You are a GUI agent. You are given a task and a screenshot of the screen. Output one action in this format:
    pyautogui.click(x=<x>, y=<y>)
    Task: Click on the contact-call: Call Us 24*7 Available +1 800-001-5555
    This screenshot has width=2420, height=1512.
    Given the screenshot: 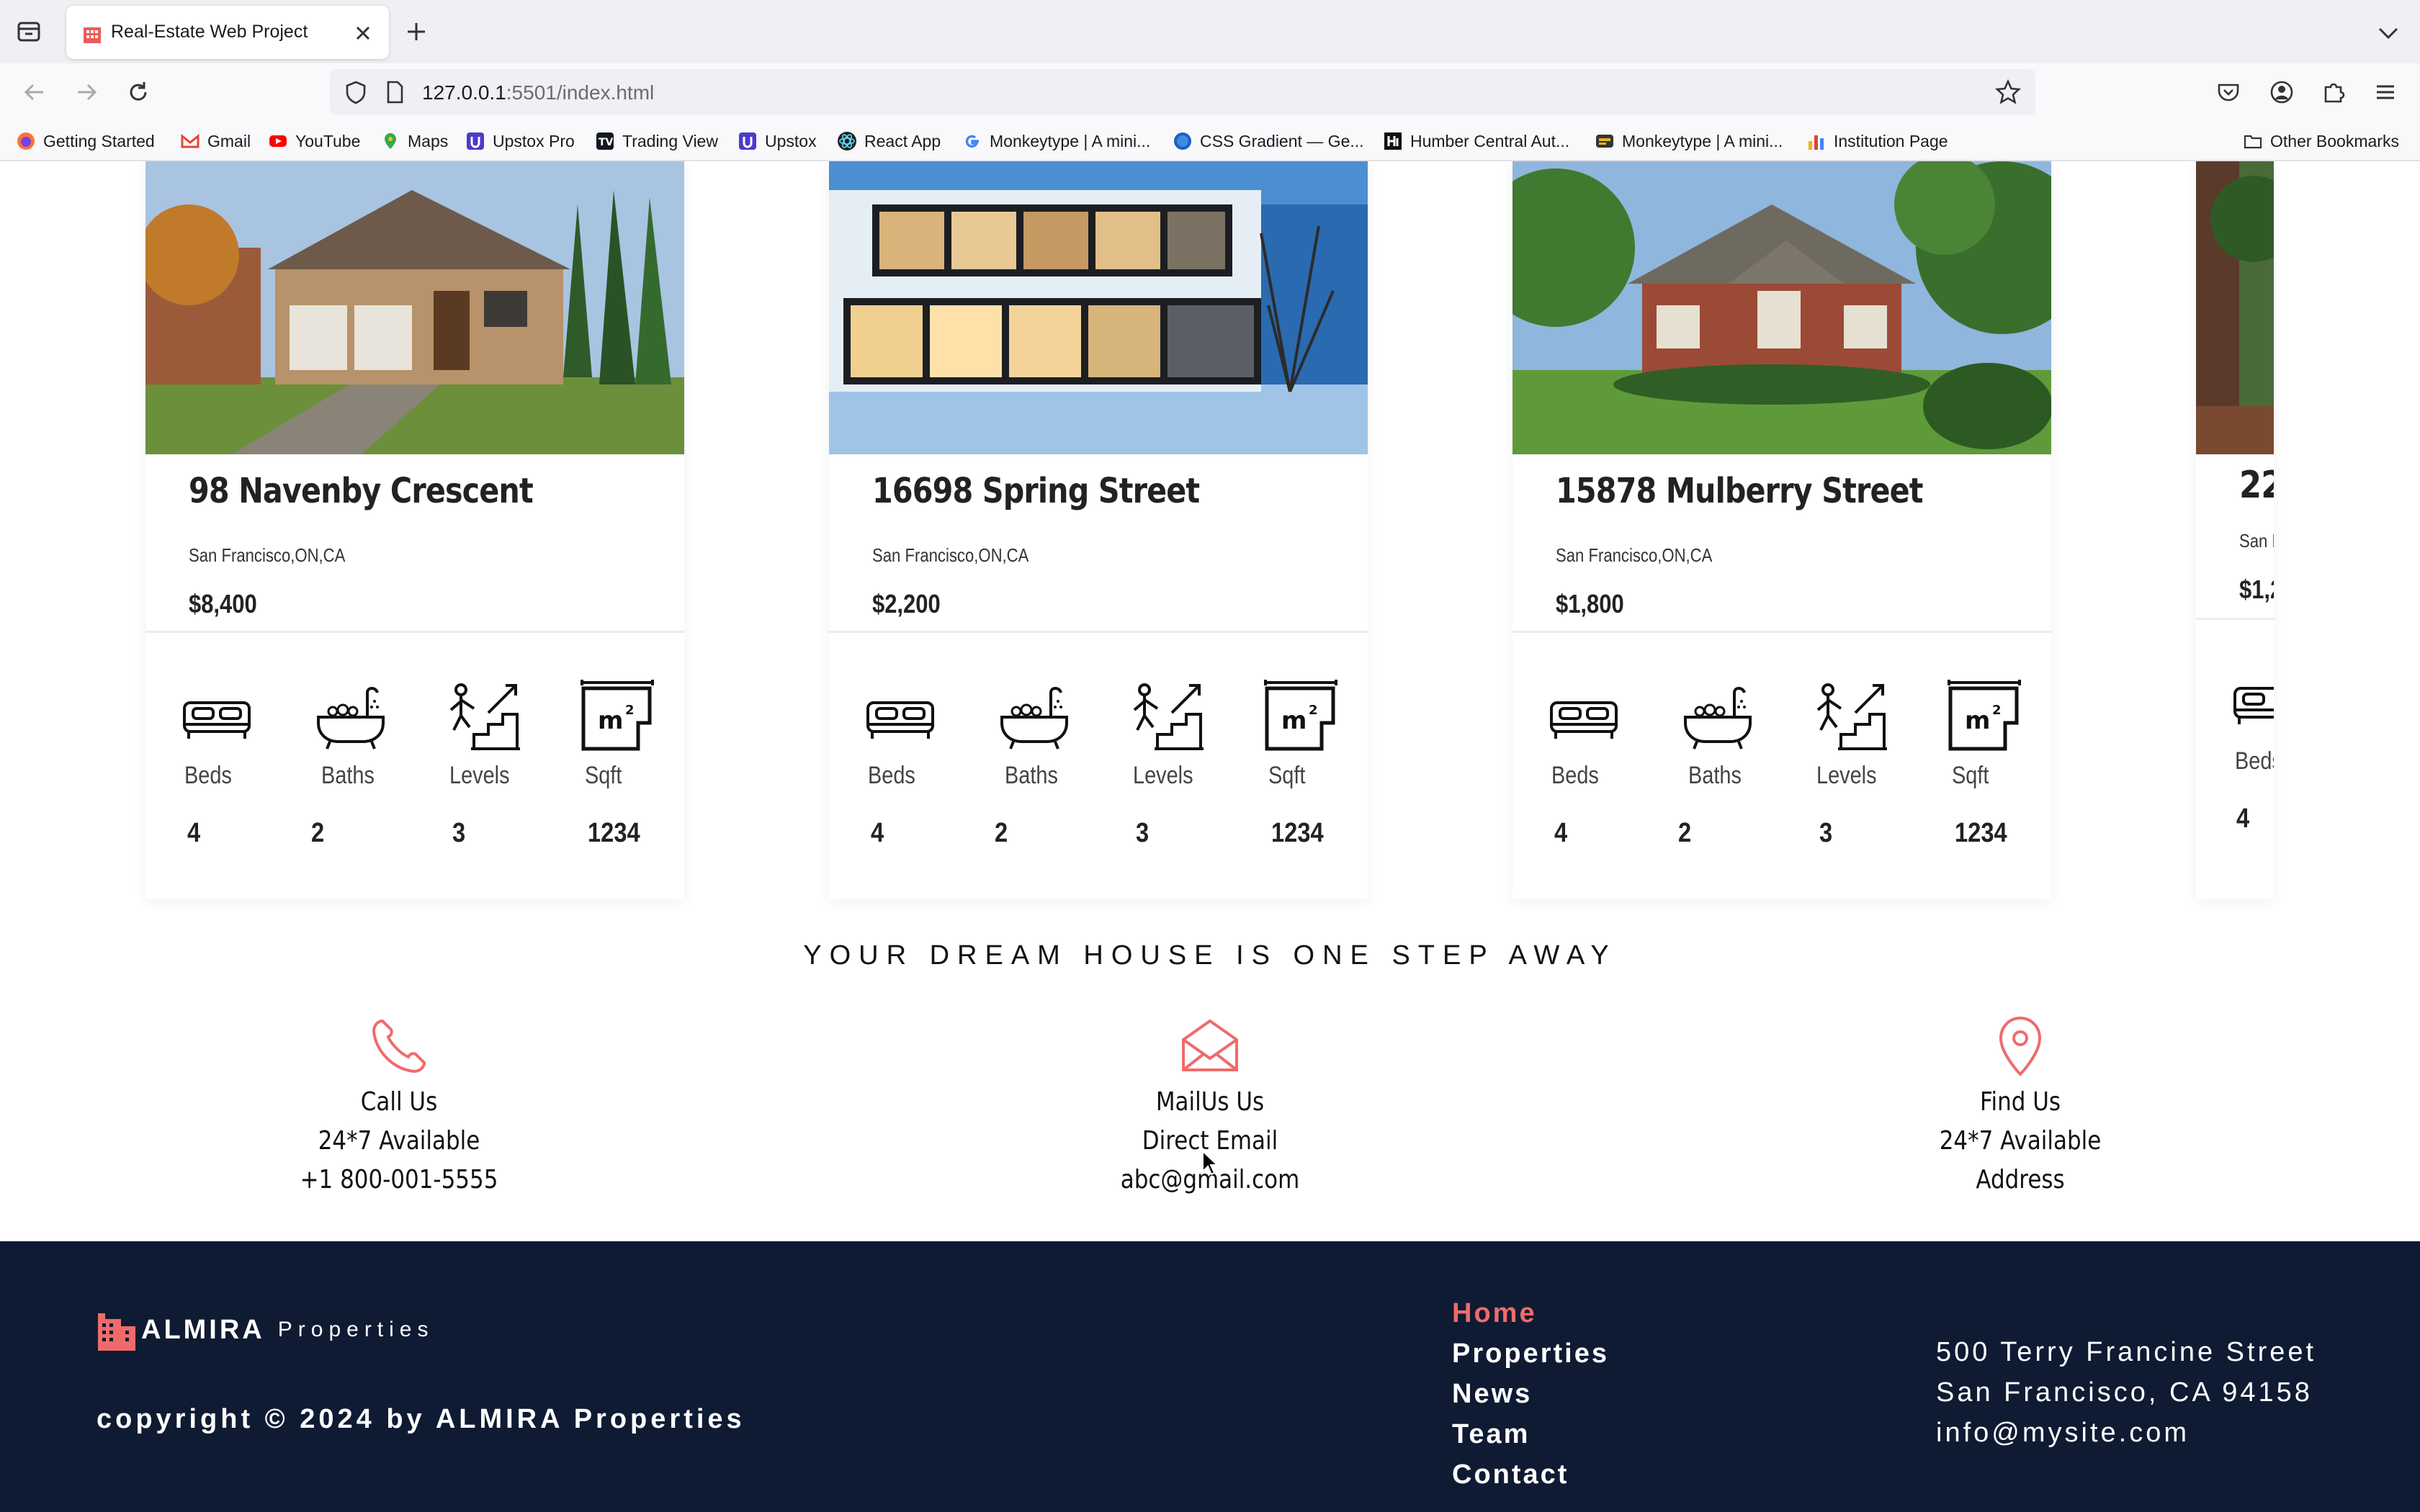 What is the action you would take?
    pyautogui.click(x=399, y=1107)
    